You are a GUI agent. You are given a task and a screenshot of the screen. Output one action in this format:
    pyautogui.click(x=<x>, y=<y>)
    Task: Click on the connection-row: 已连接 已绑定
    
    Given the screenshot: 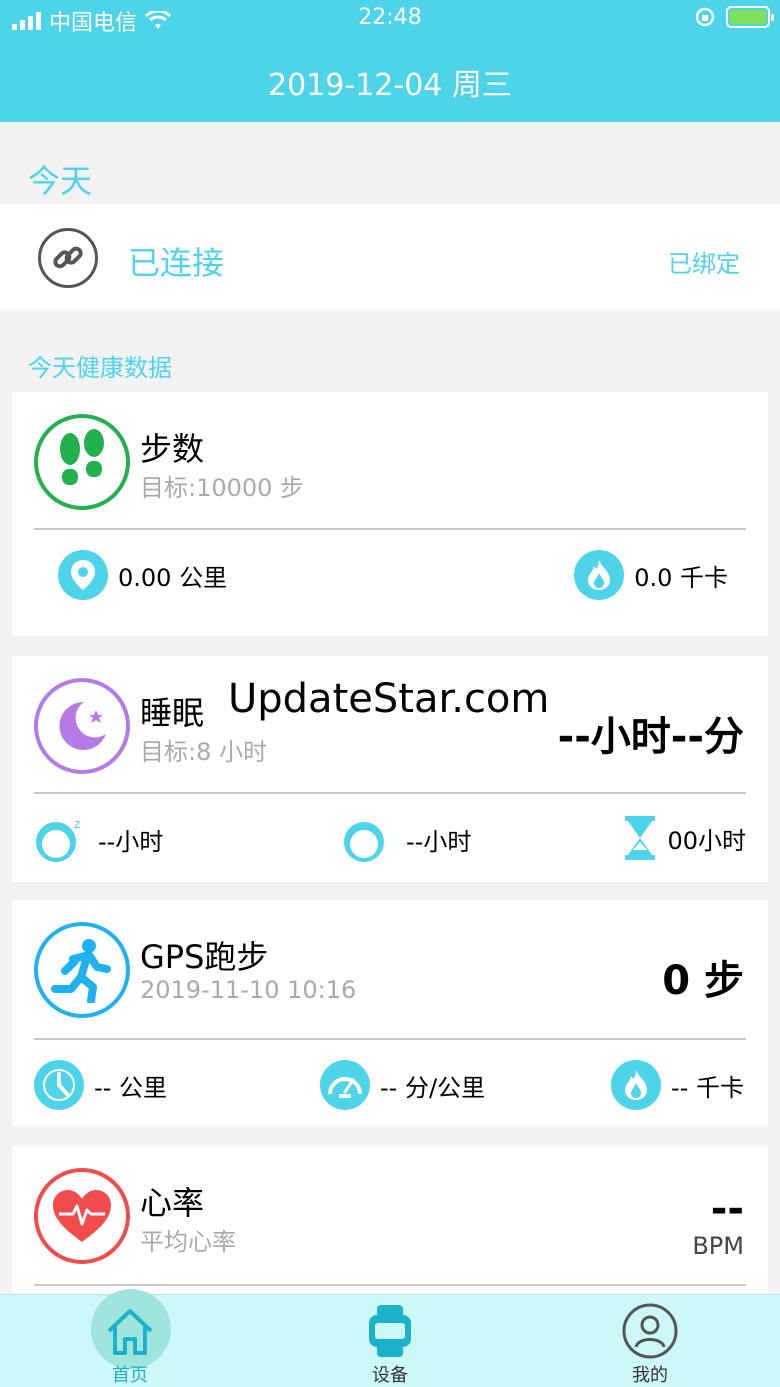 What is the action you would take?
    pyautogui.click(x=390, y=257)
    